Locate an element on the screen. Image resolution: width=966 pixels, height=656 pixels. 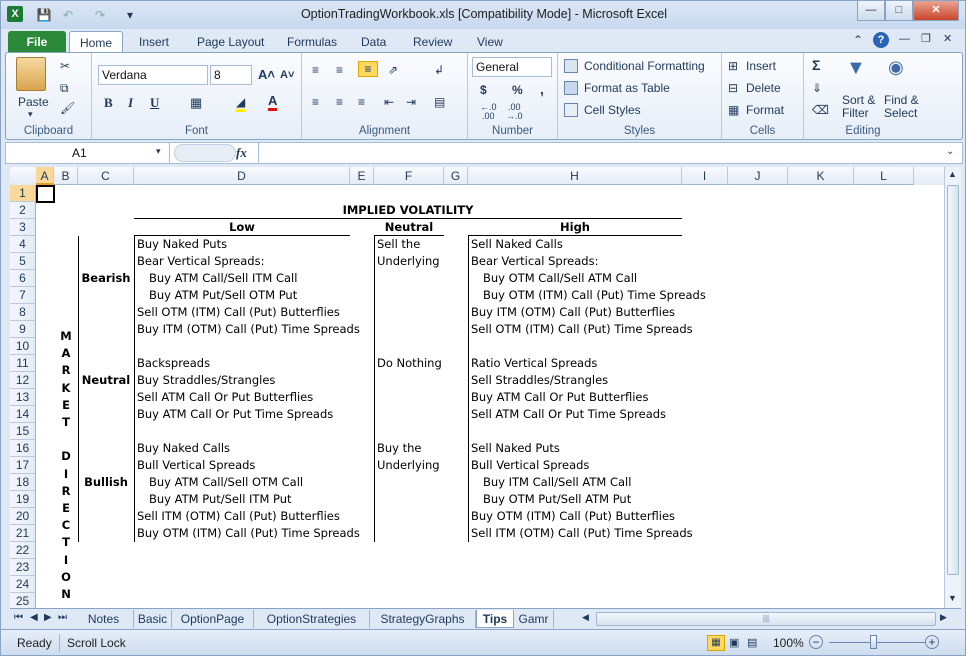
decrease-decimal-icon: .00 →.0 is located at coordinates (514, 112).